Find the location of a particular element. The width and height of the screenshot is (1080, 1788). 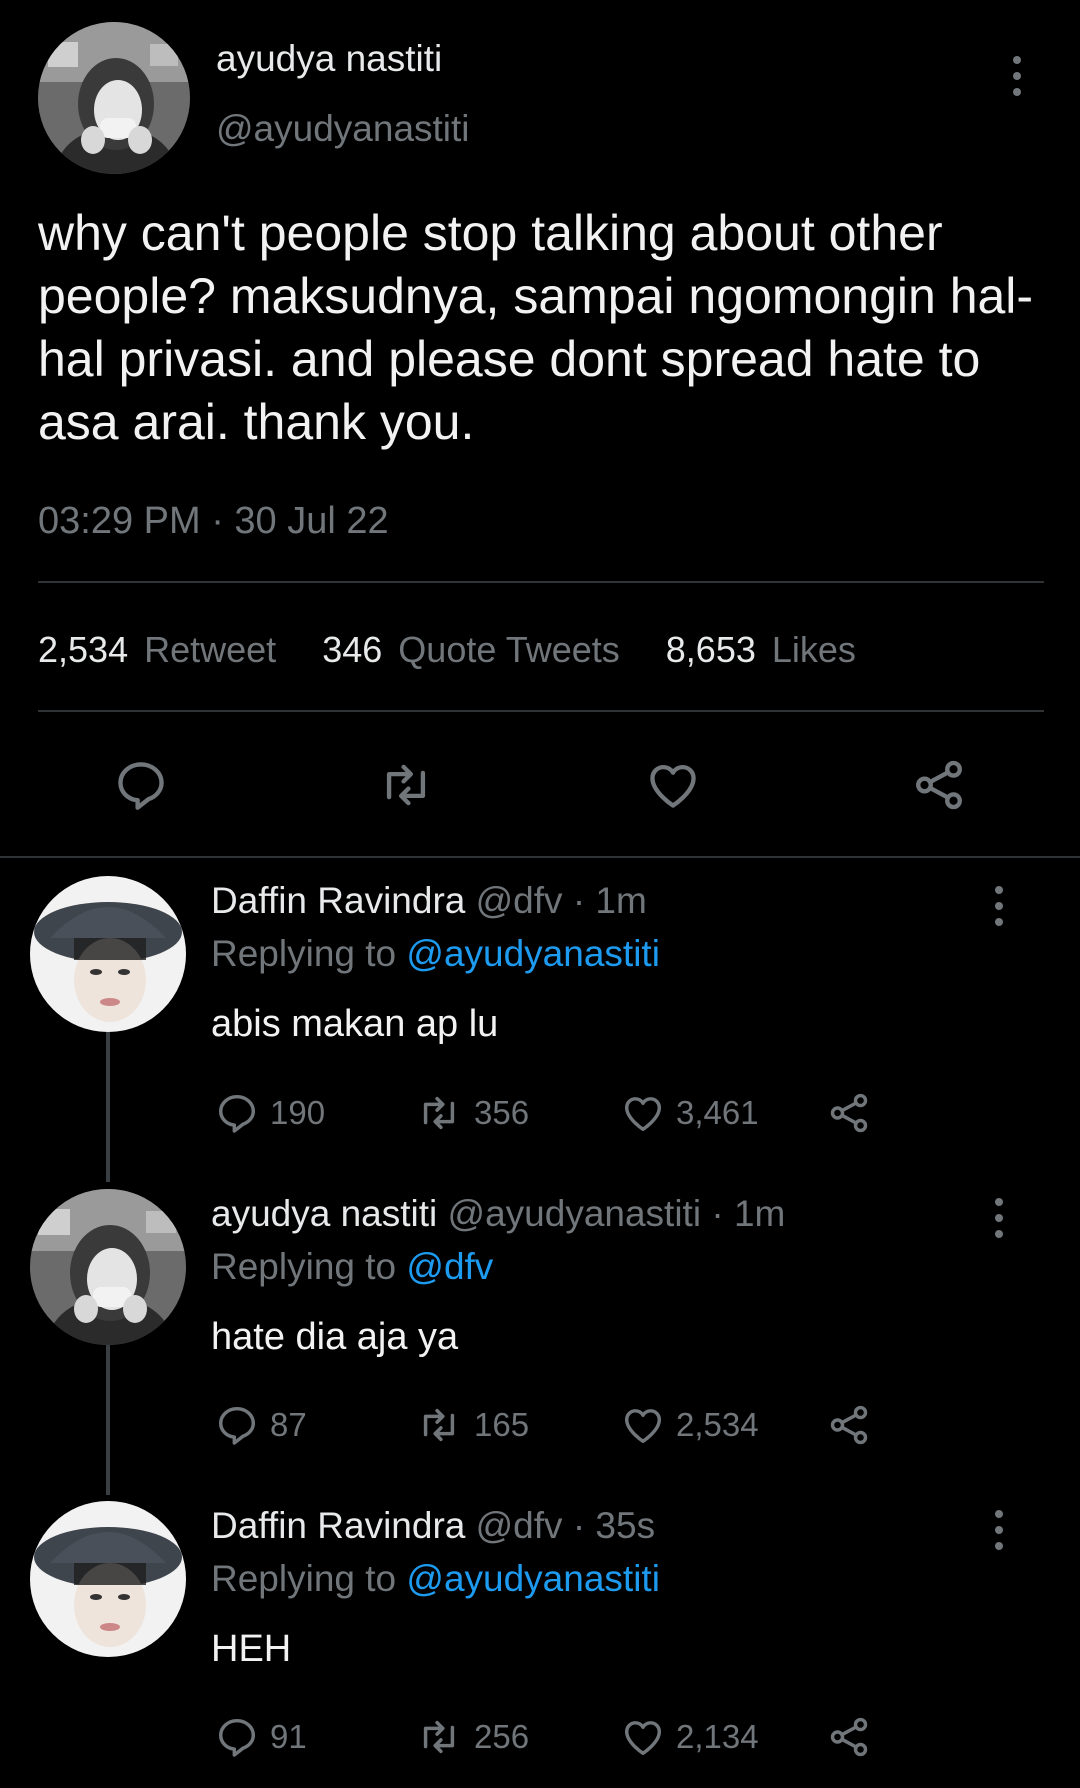

like-button: 2,534 is located at coordinates (689, 1425).